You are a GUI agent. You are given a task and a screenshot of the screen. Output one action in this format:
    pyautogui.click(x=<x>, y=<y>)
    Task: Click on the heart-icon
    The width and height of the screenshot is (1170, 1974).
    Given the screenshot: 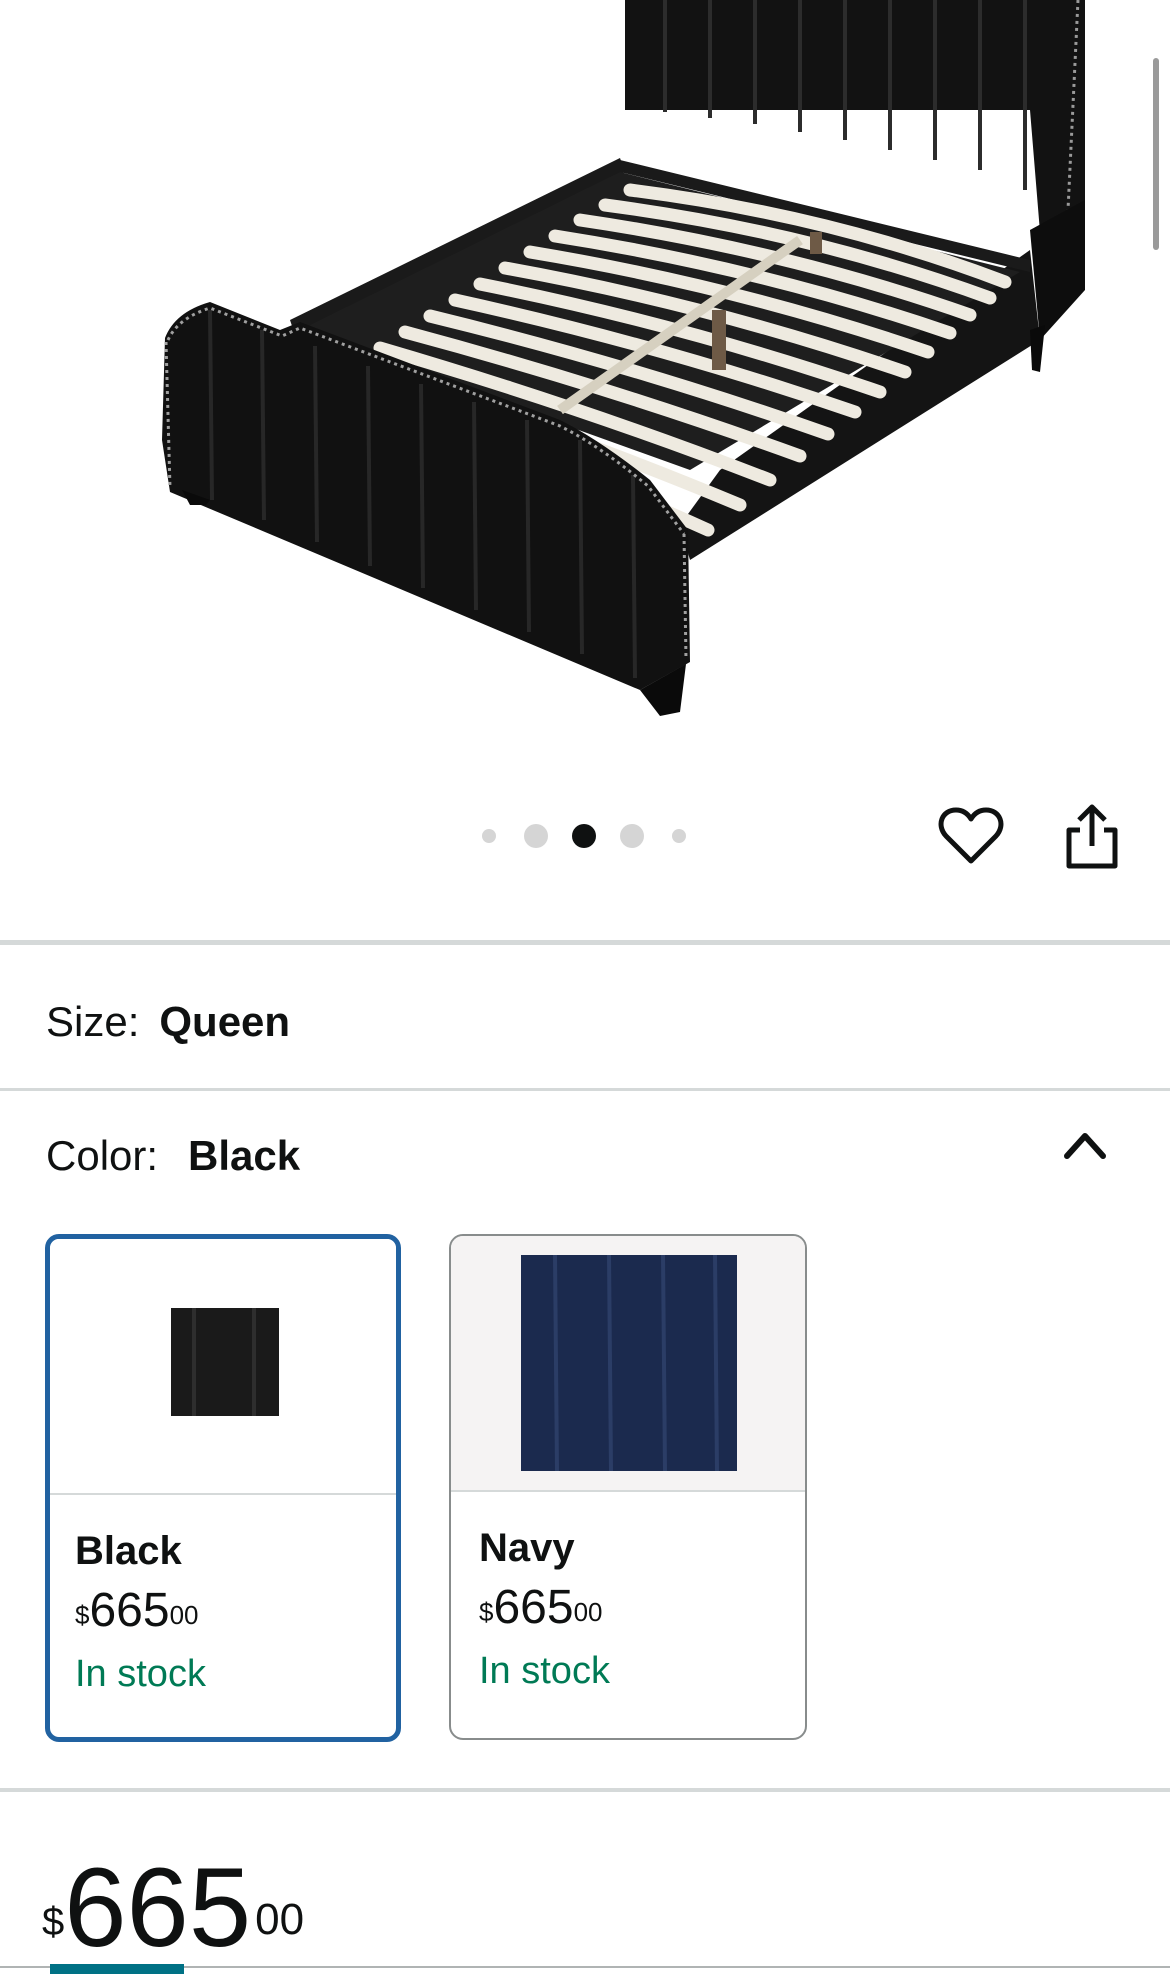 What is the action you would take?
    pyautogui.click(x=971, y=836)
    